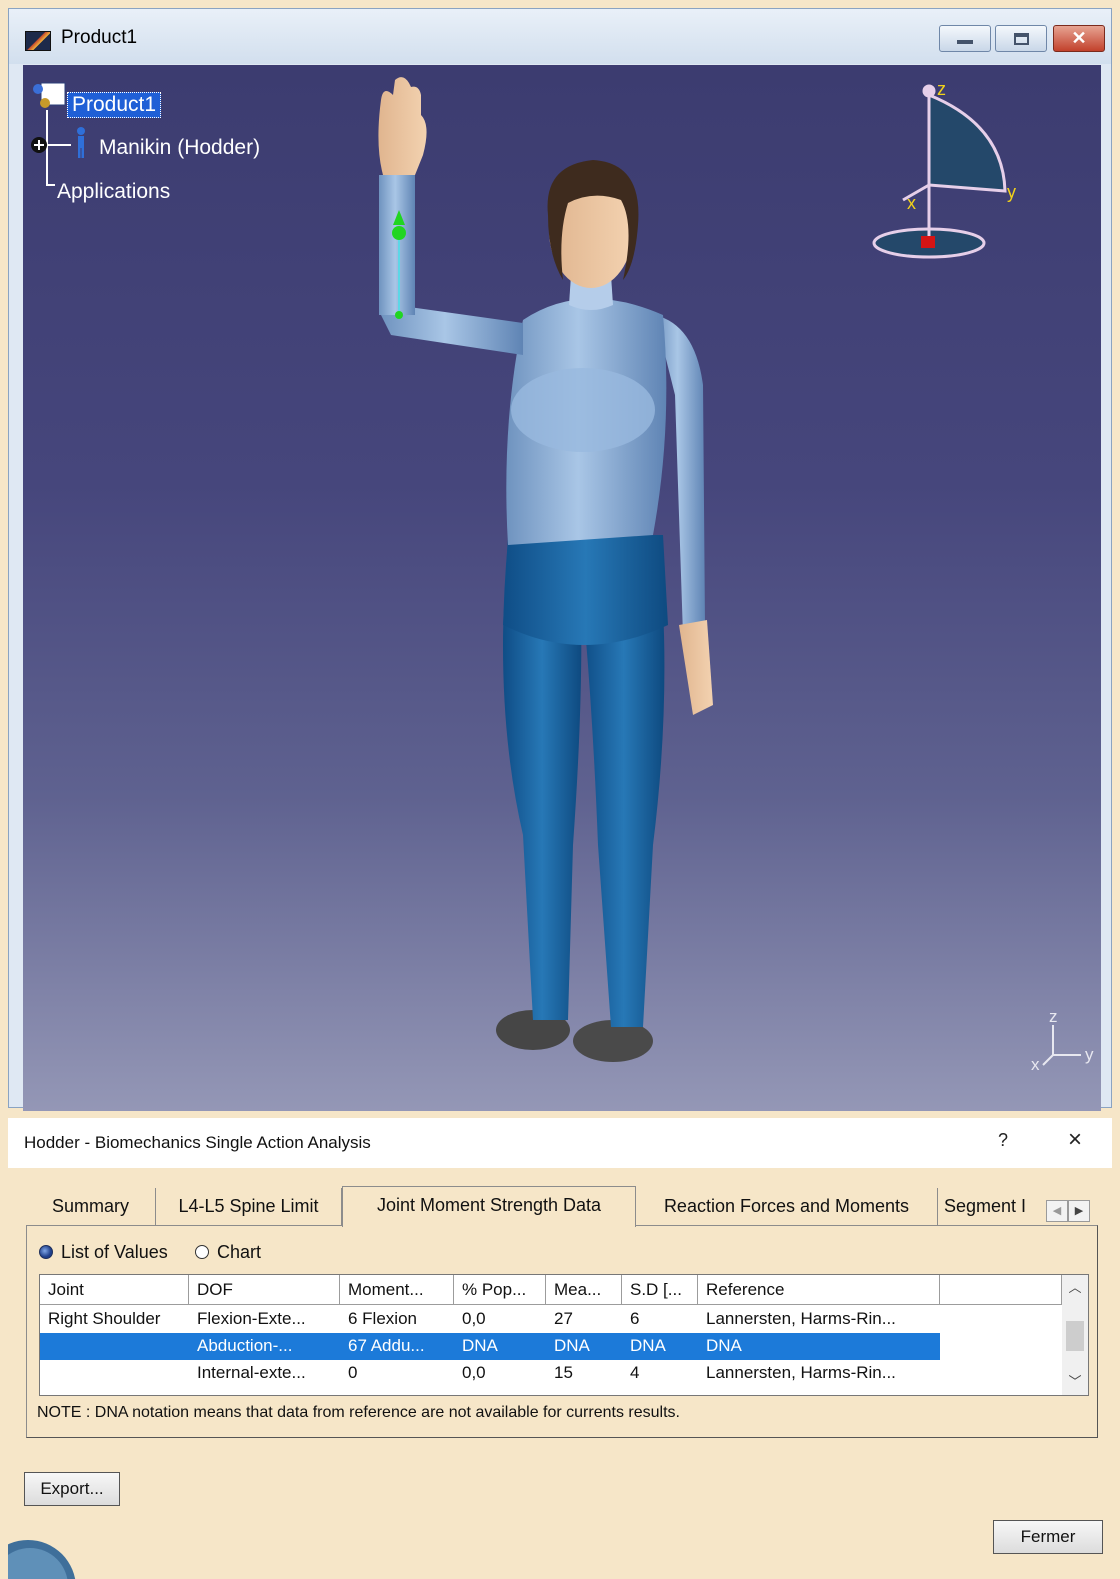 This screenshot has height=1579, width=1120. I want to click on scroll-thumb, so click(1075, 1336).